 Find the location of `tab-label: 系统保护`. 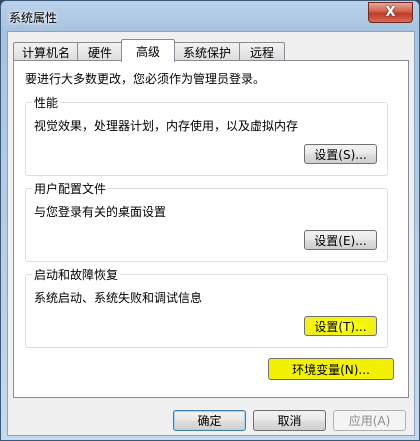

tab-label: 系统保护 is located at coordinates (206, 52).